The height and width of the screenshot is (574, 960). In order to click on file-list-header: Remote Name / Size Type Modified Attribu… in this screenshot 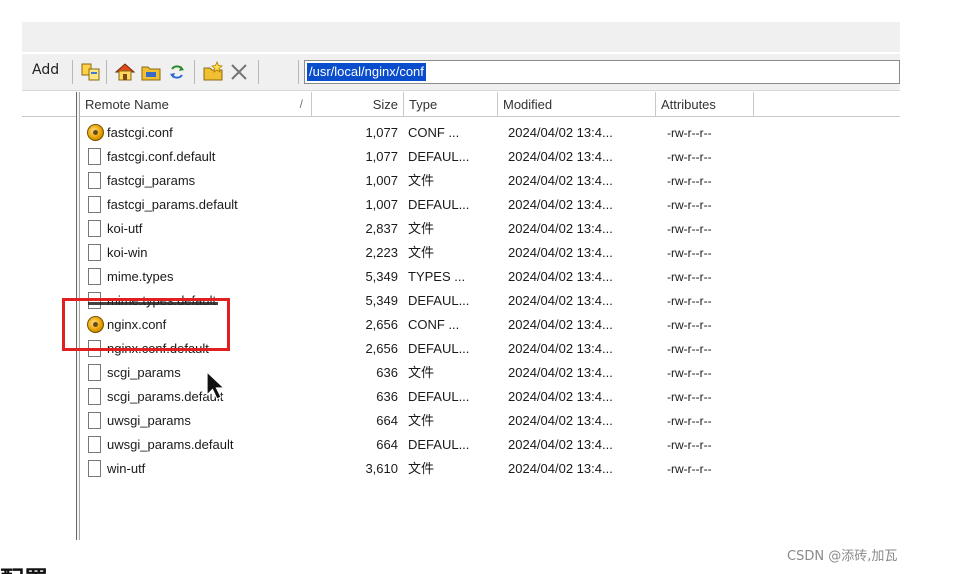, I will do `click(490, 104)`.